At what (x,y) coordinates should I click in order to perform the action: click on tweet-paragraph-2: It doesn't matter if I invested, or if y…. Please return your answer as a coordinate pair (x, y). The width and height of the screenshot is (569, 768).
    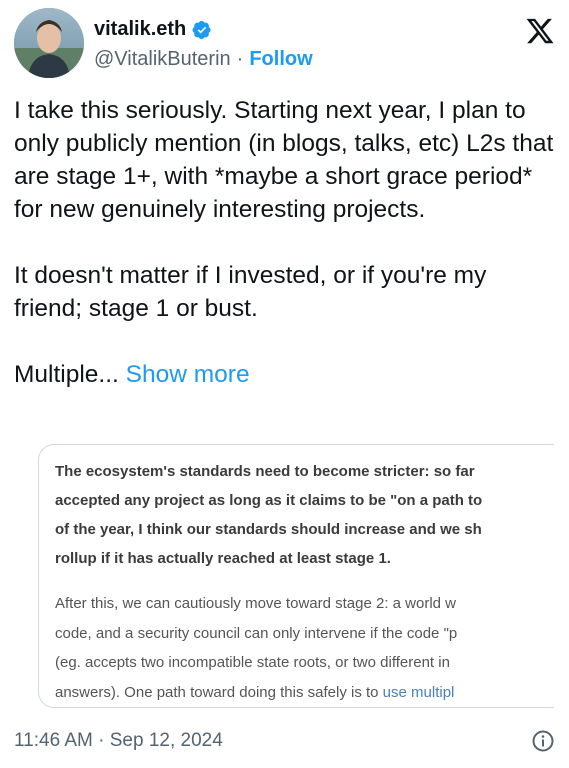
    Looking at the image, I should click on (250, 292).